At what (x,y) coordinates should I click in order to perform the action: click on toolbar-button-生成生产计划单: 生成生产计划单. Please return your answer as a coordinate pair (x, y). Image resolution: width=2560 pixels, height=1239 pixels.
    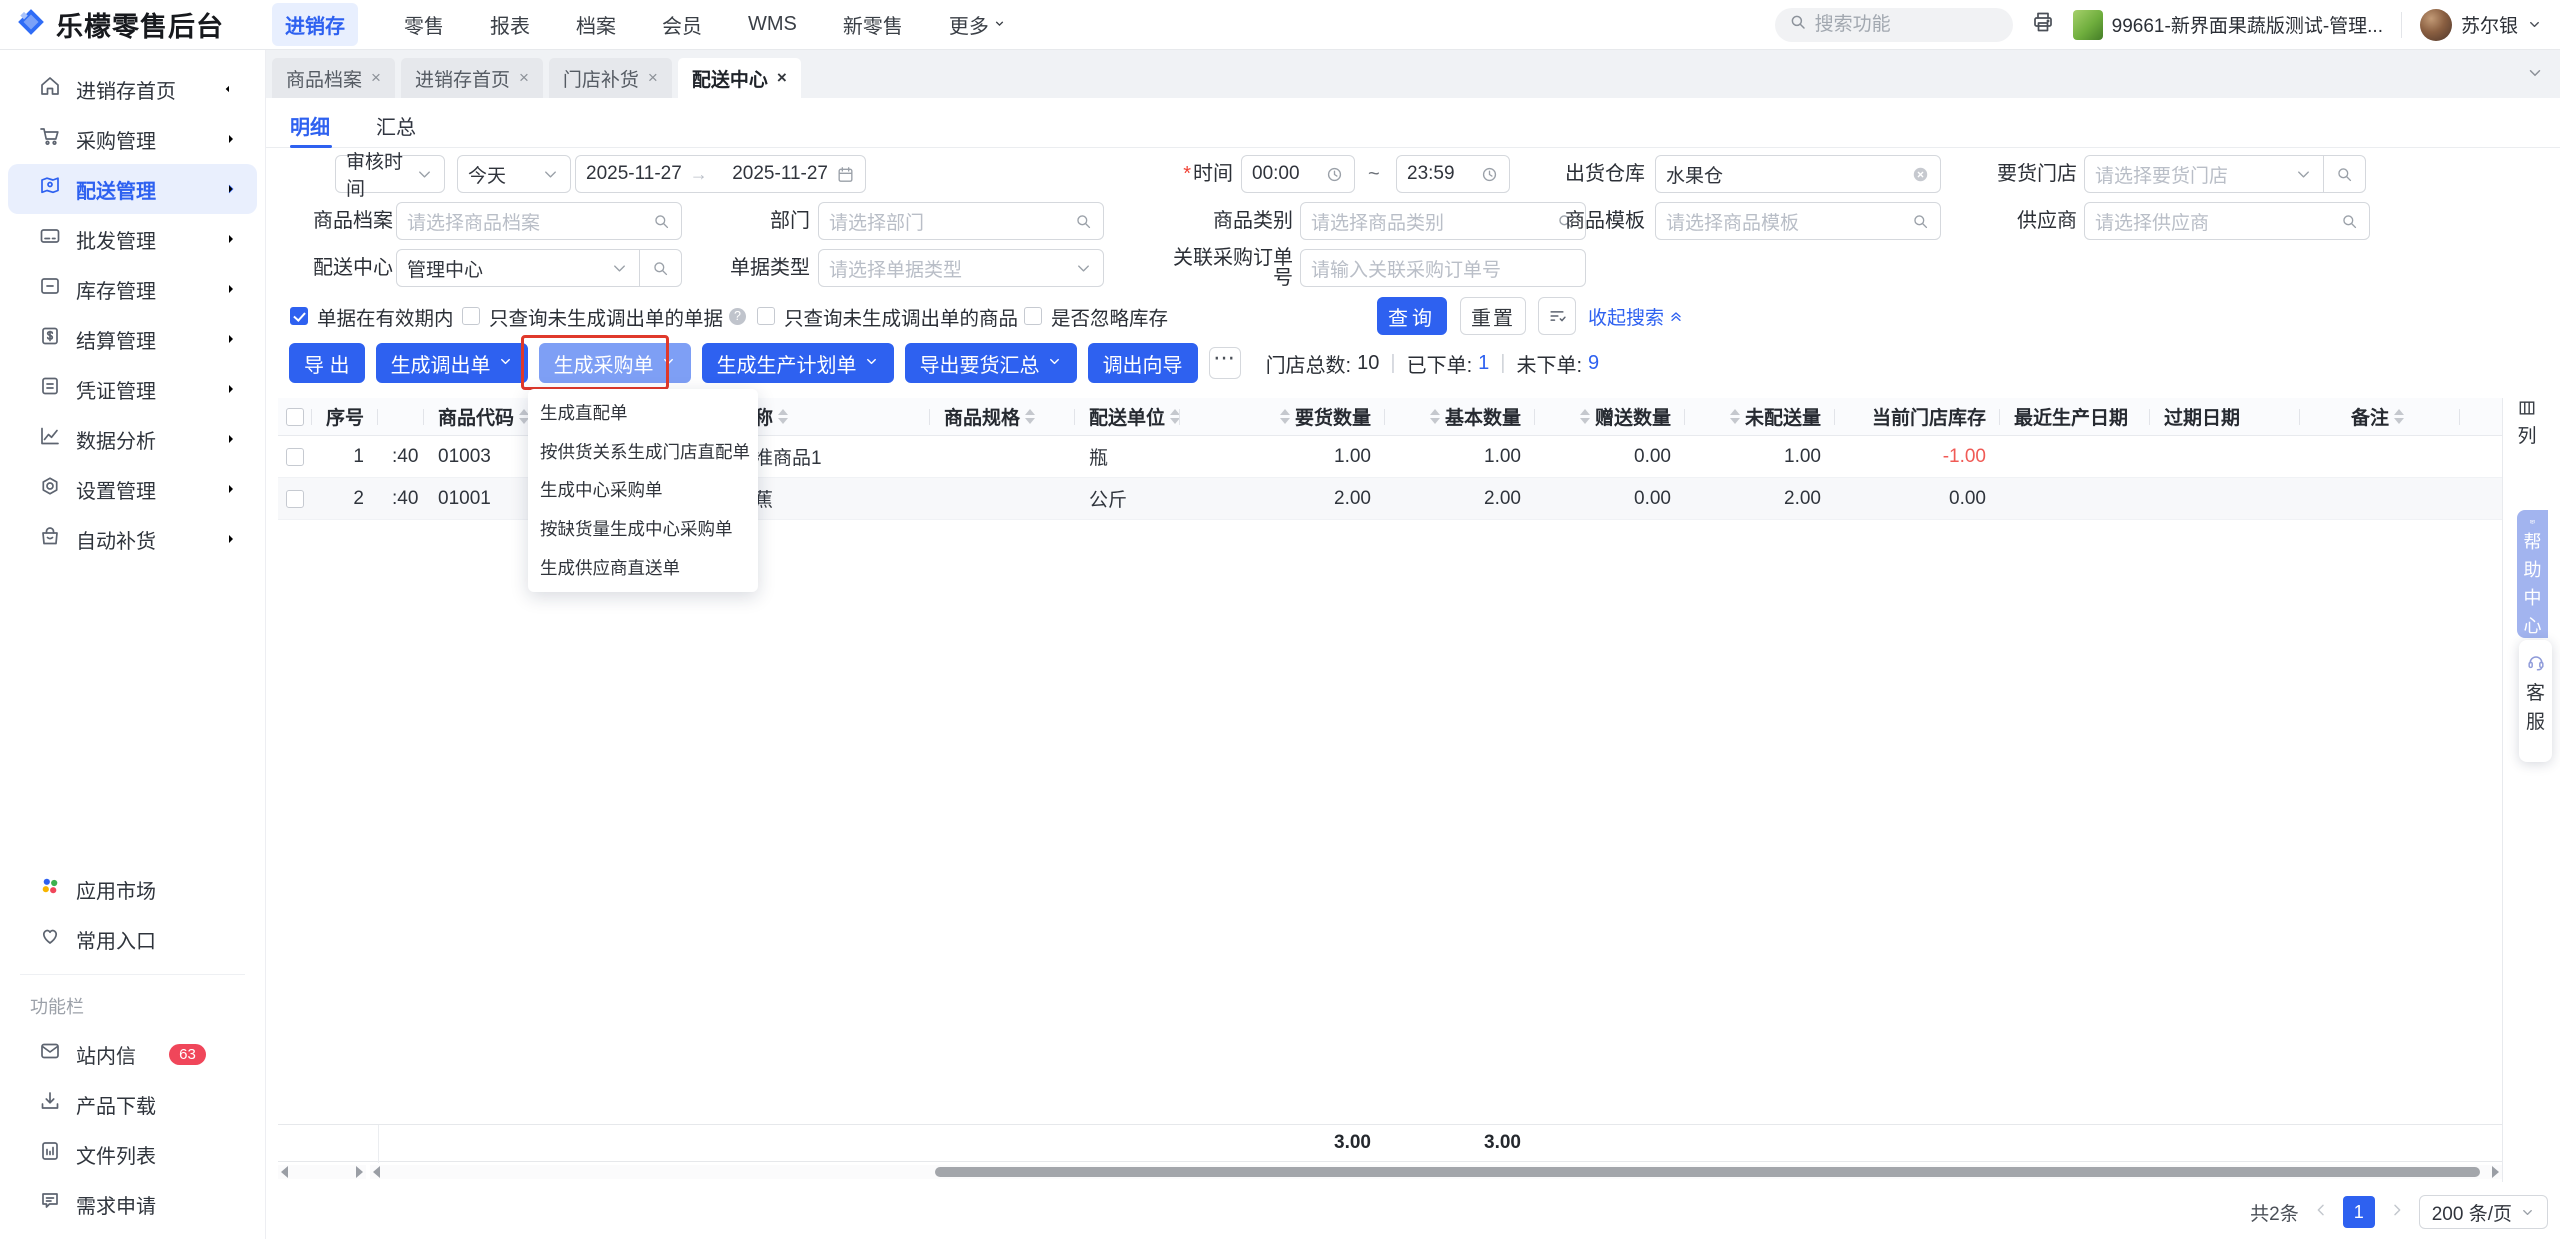
    Looking at the image, I should click on (797, 363).